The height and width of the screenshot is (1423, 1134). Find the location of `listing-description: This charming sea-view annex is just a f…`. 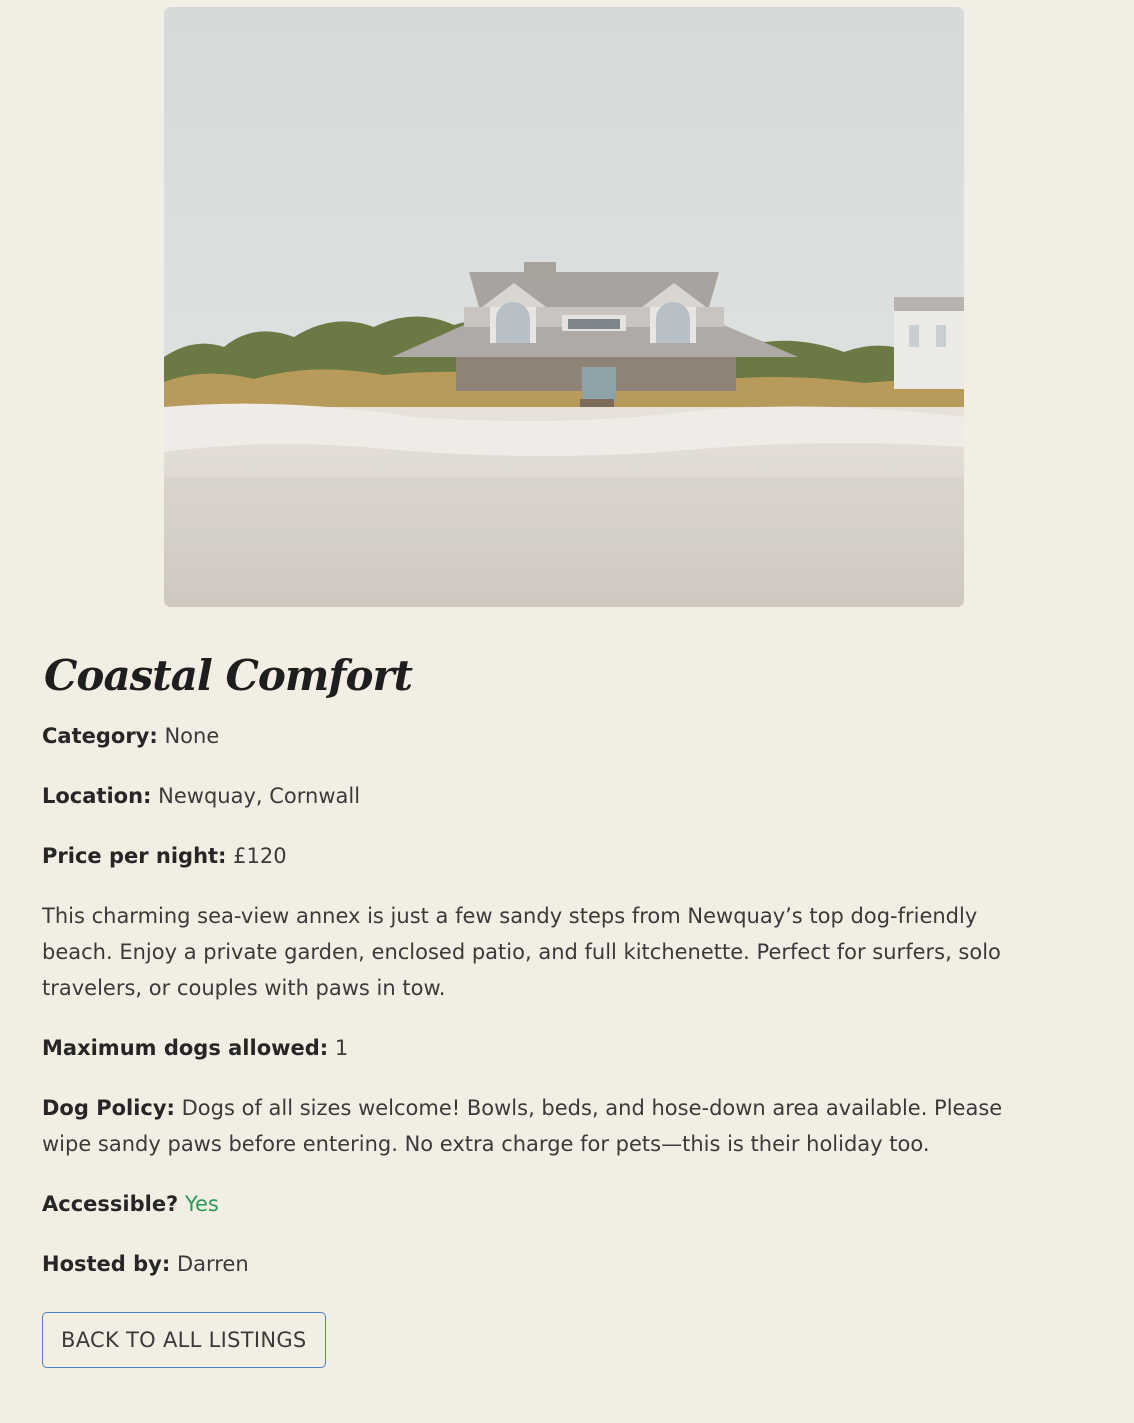

listing-description: This charming sea-view annex is just a f… is located at coordinates (521, 952).